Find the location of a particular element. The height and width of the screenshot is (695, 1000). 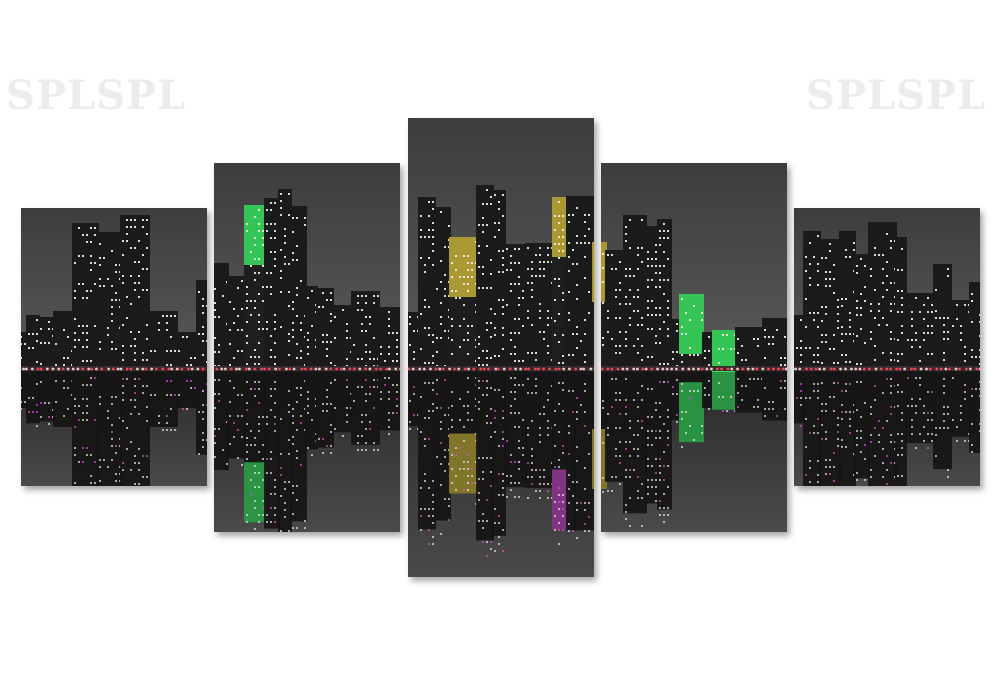

watermark-left: SPLSPL is located at coordinates (96, 95).